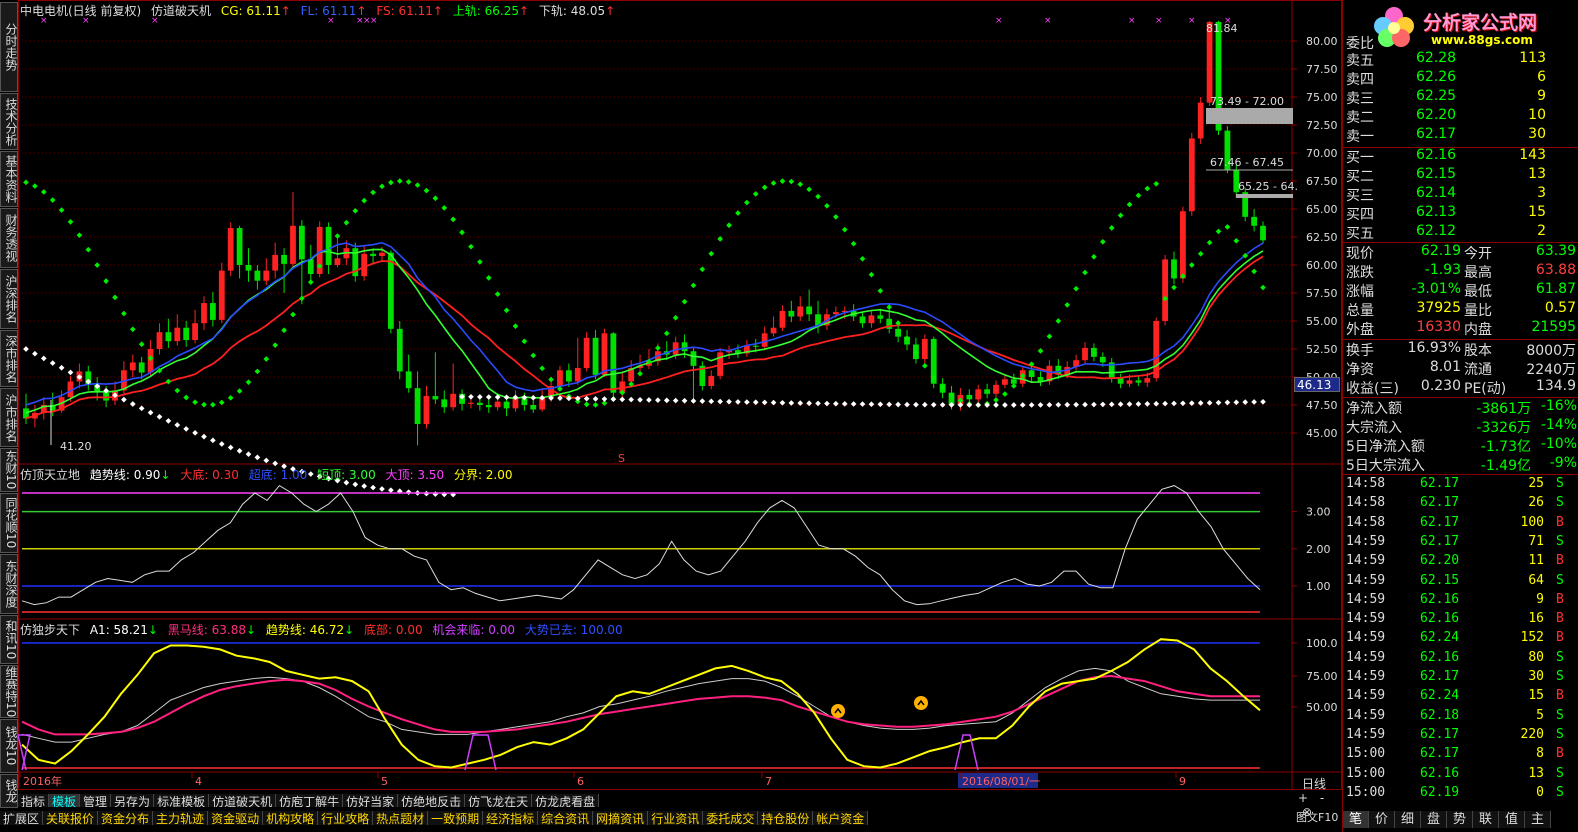 The height and width of the screenshot is (832, 1578). I want to click on template-tab-1: 模板, so click(65, 800).